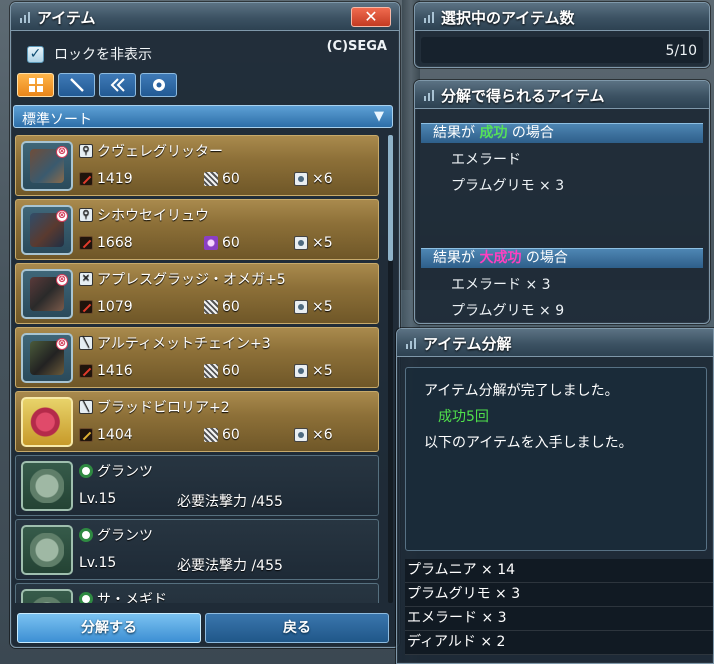 The width and height of the screenshot is (714, 664). What do you see at coordinates (556, 459) in the screenshot?
I see `dismantle-message-panel: アイテム分解が完了しました。 成功5回 以下のアイテムを入手しました。` at bounding box center [556, 459].